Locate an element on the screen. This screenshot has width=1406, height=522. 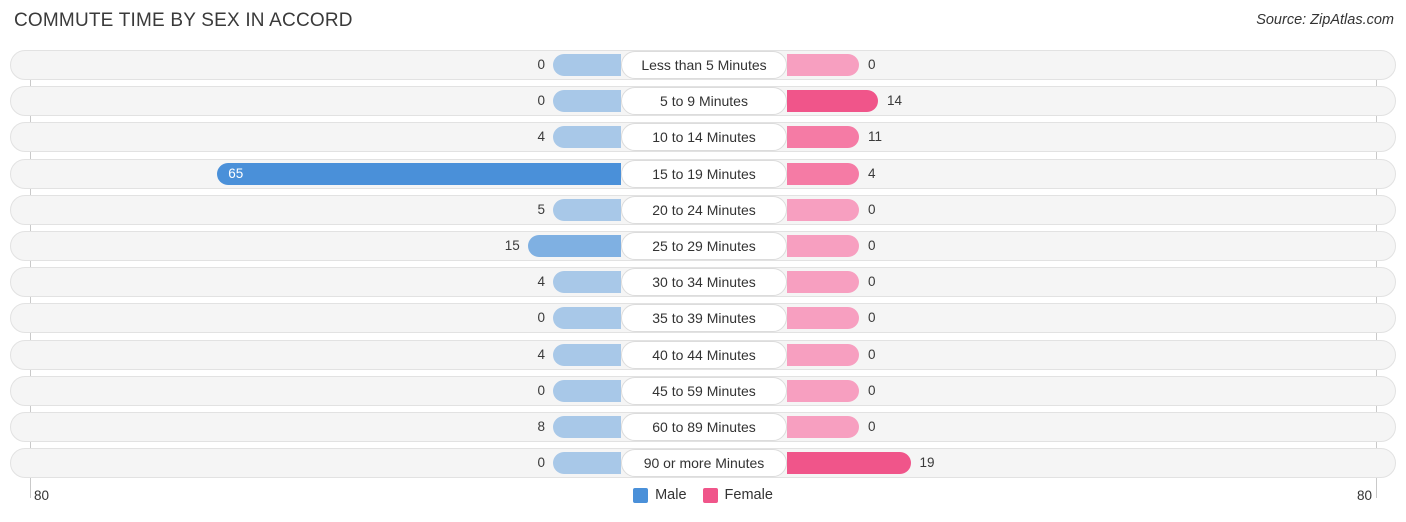
legend-item: Female is located at coordinates (737, 495).